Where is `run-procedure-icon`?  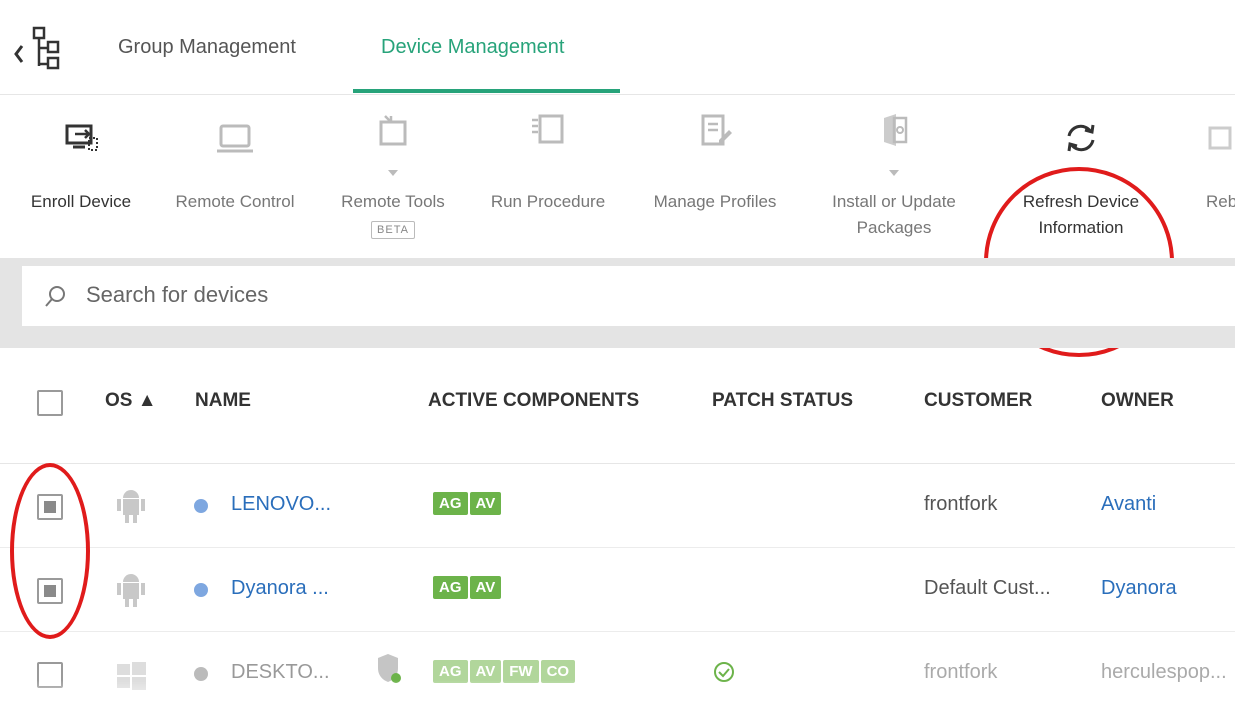 run-procedure-icon is located at coordinates (548, 130).